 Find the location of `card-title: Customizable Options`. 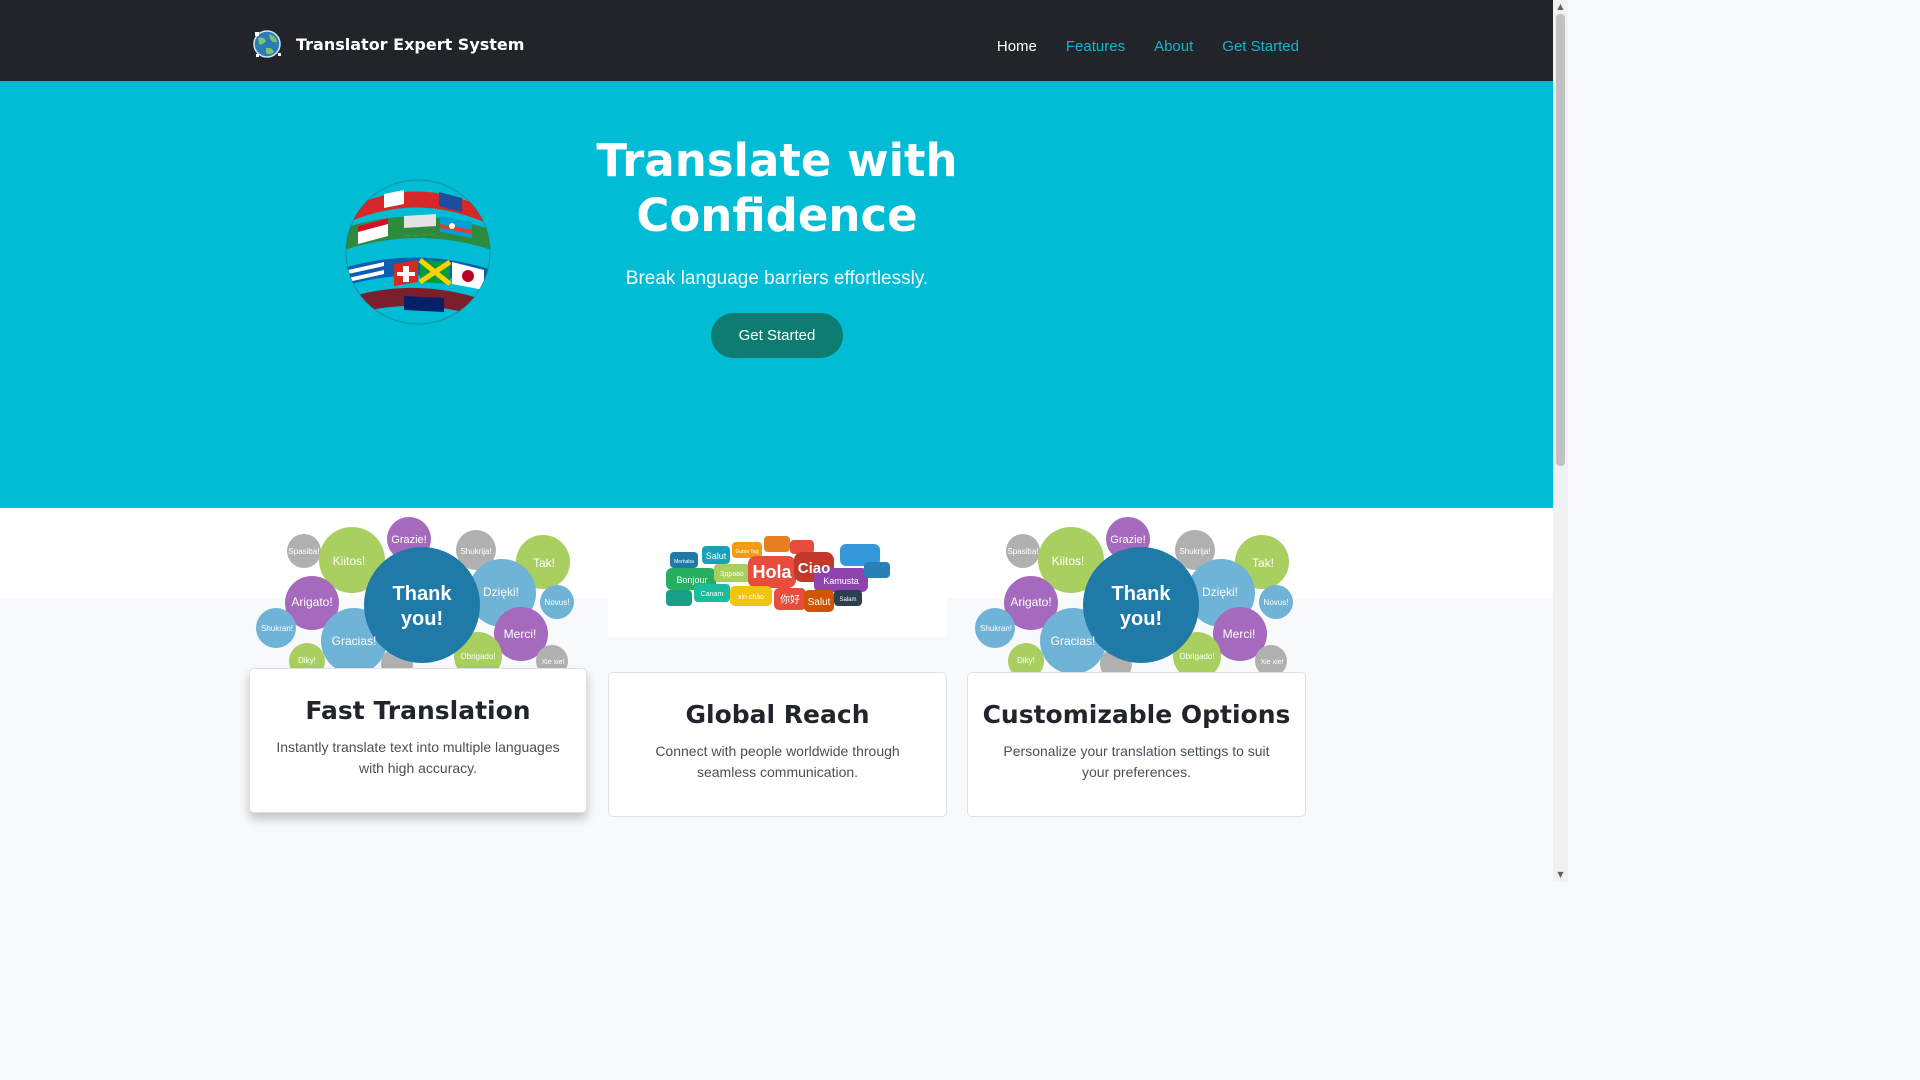

card-title: Customizable Options is located at coordinates (1136, 714).